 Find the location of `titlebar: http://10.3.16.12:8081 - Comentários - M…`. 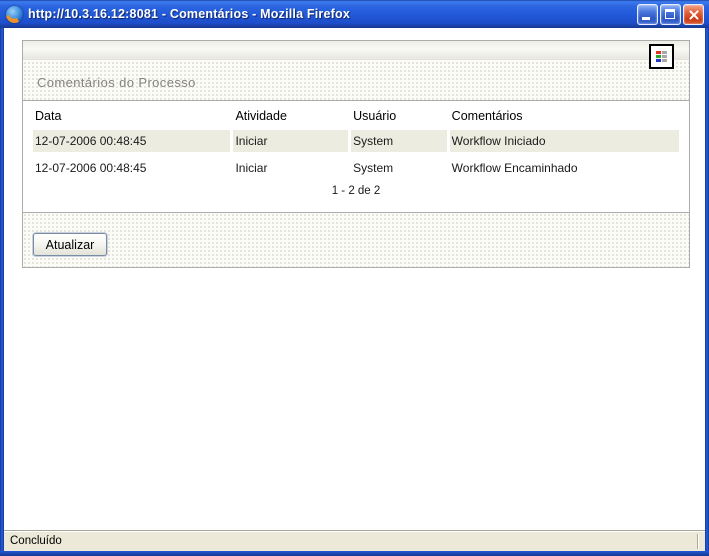

titlebar: http://10.3.16.12:8081 - Comentários - M… is located at coordinates (354, 14).